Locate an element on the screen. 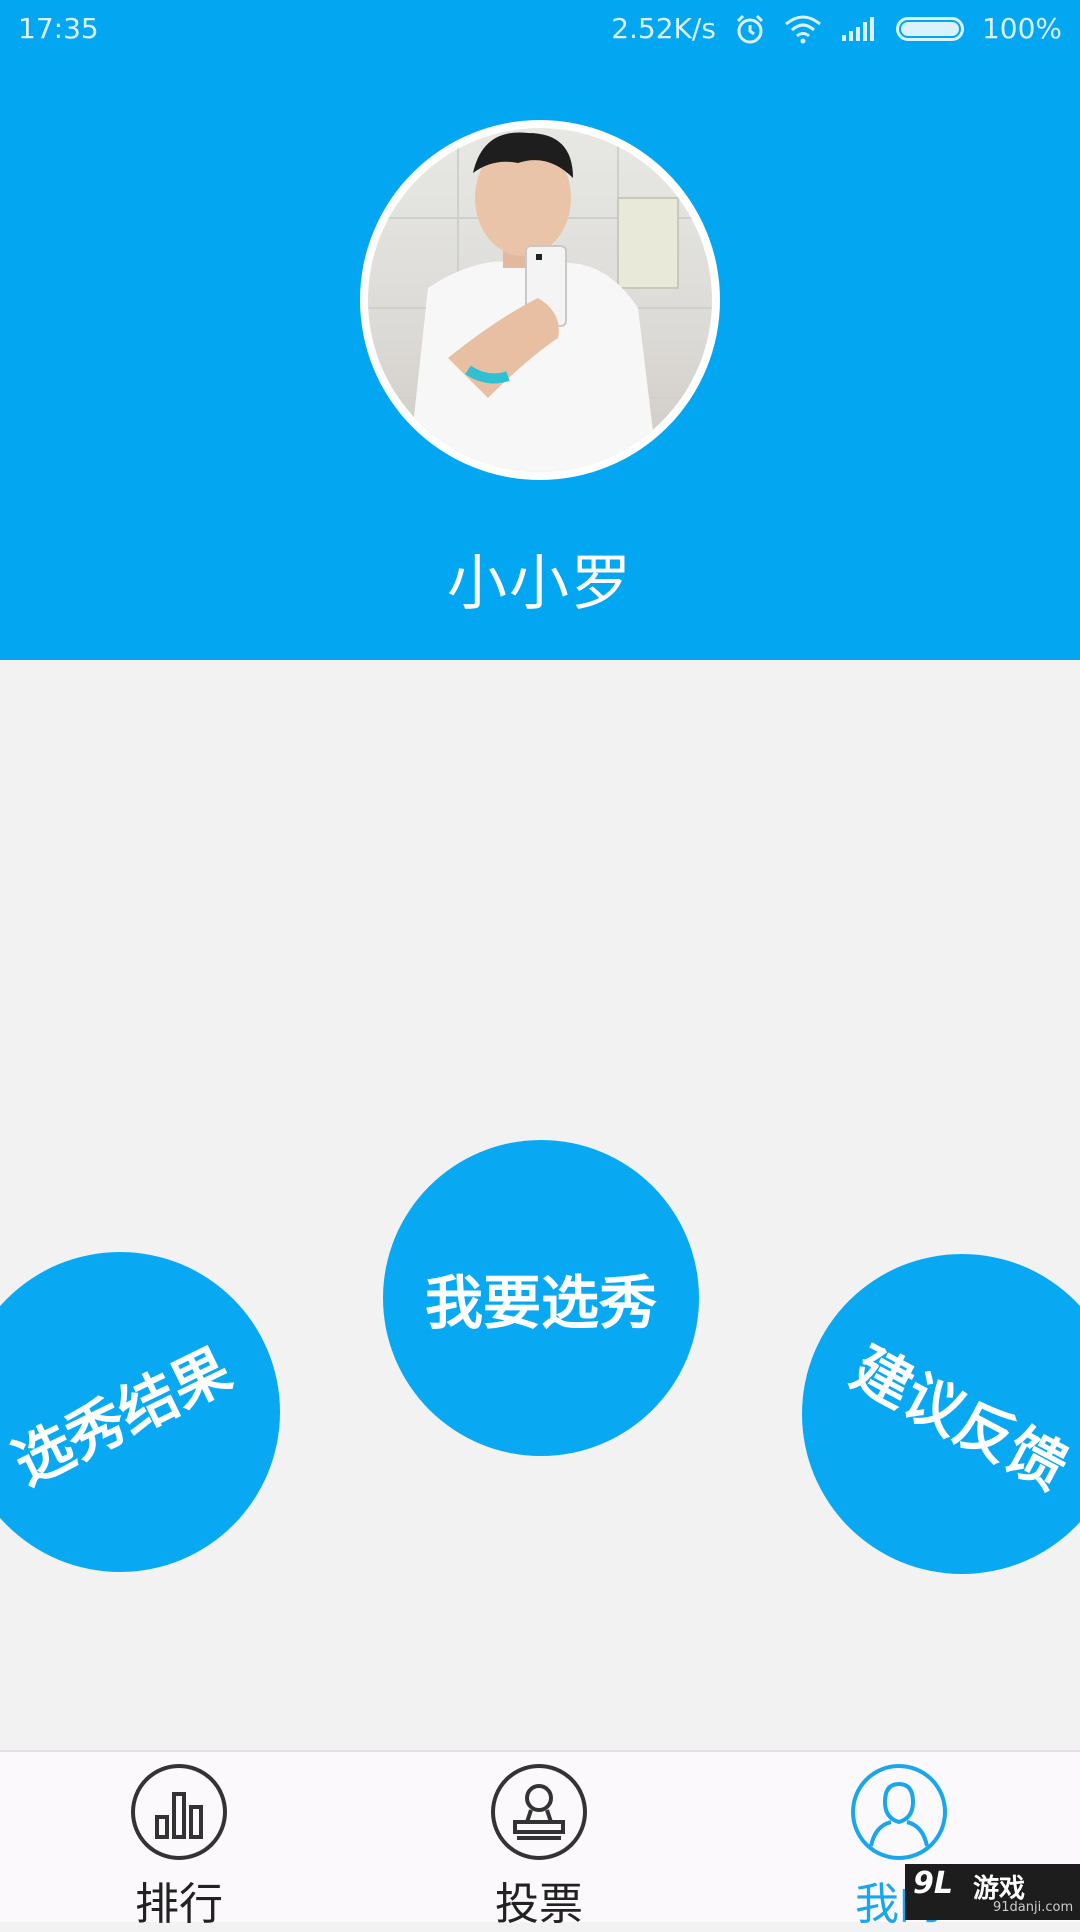  tab-ranking-label: 排行 is located at coordinates (179, 1904).